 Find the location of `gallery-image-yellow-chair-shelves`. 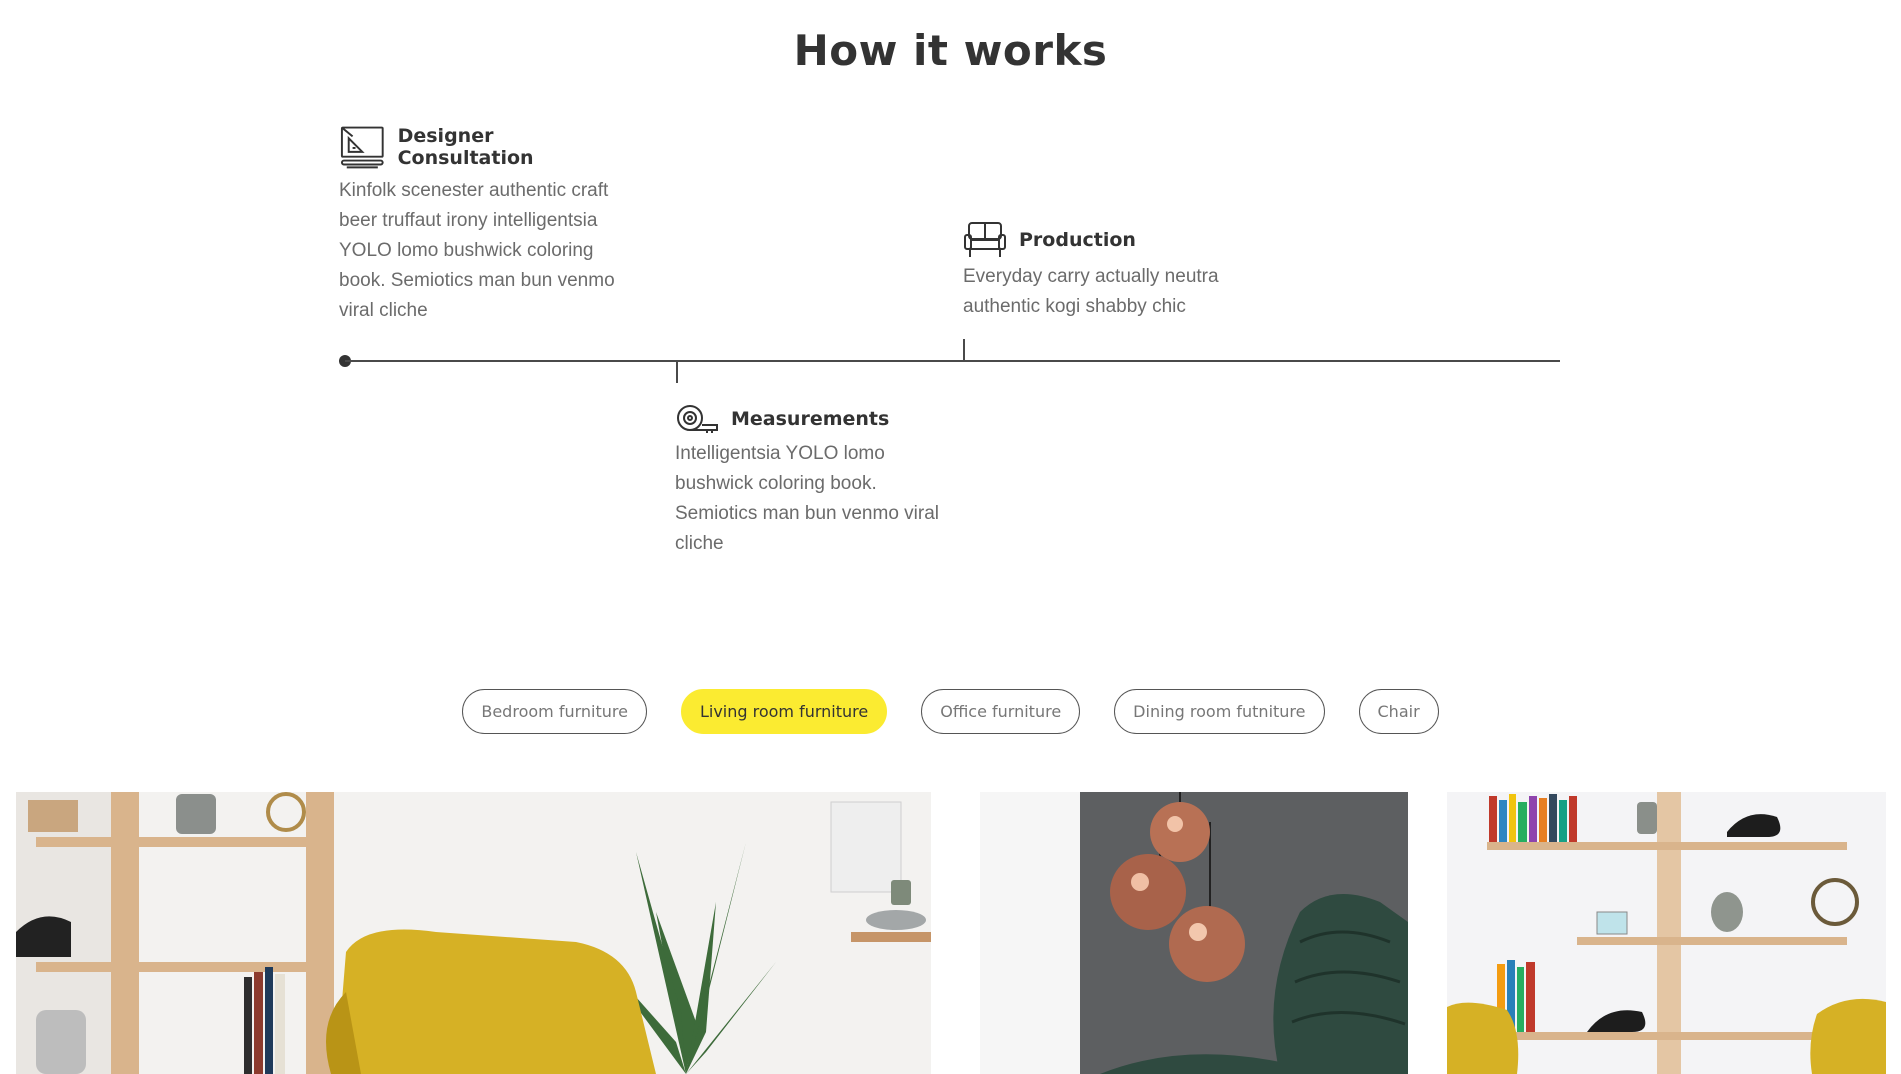

gallery-image-yellow-chair-shelves is located at coordinates (473, 933).